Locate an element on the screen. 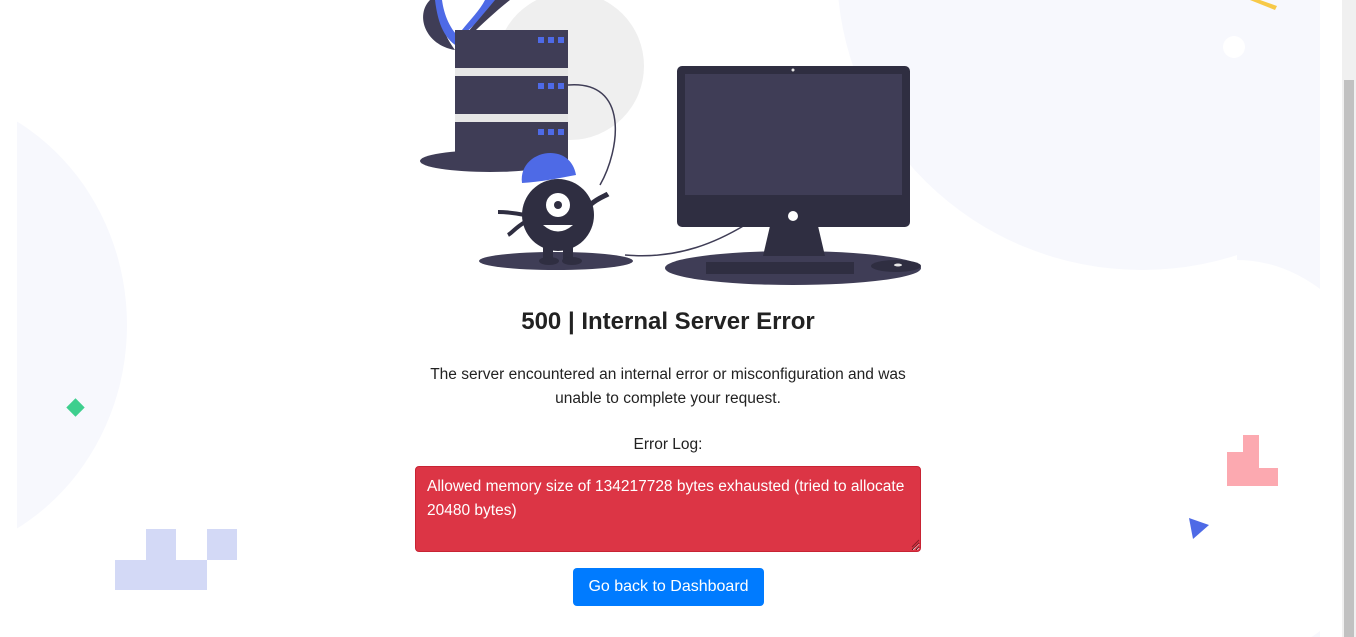  green-diamond-icon is located at coordinates (75, 407).